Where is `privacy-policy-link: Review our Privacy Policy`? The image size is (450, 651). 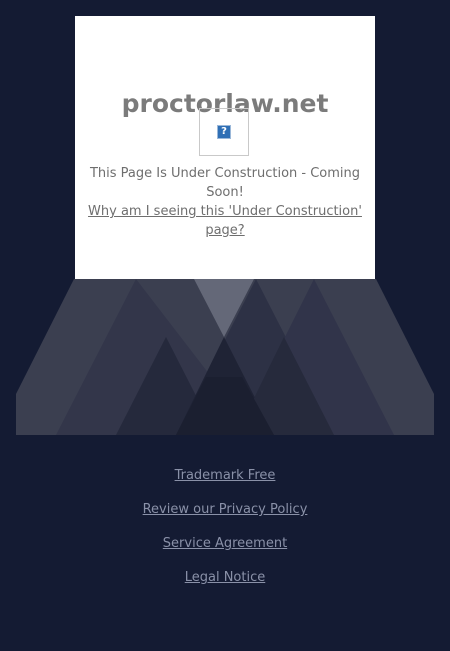 privacy-policy-link: Review our Privacy Policy is located at coordinates (225, 517).